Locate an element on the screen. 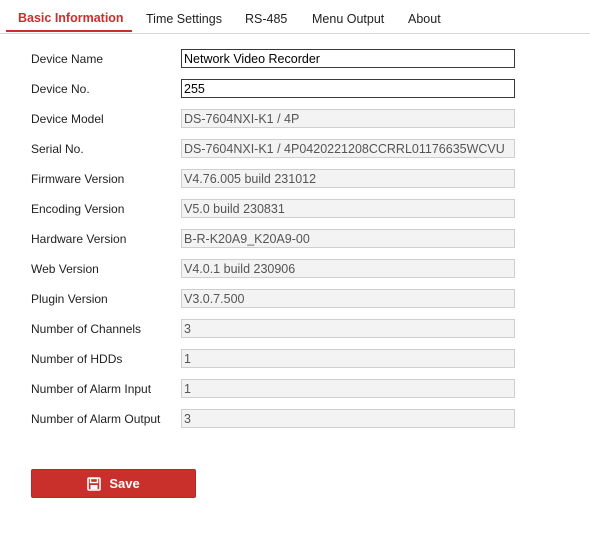 The height and width of the screenshot is (560, 590). tab-time-settings: Time Settings is located at coordinates (184, 16).